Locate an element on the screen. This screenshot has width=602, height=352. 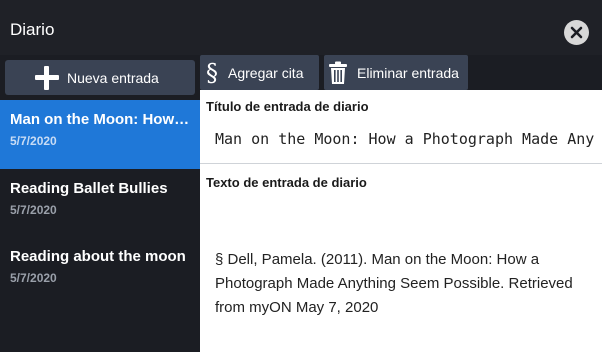
entry-item: Reading Ballet Bullies 5/7/2020 is located at coordinates (100, 203).